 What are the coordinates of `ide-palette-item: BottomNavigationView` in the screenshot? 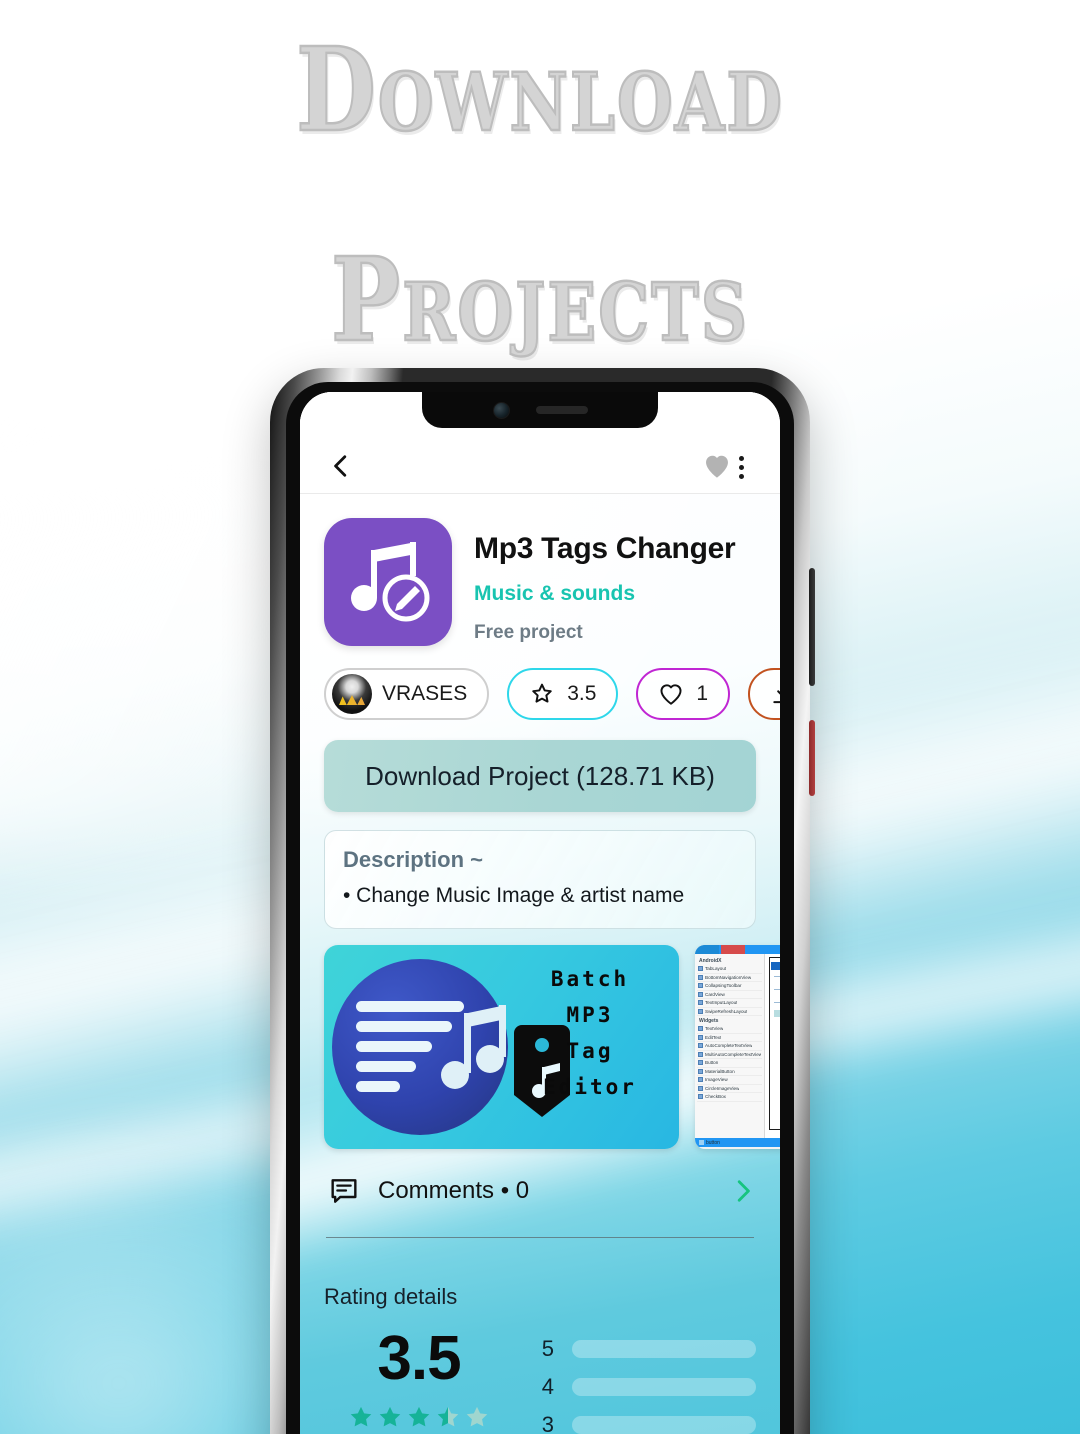 It's located at (729, 978).